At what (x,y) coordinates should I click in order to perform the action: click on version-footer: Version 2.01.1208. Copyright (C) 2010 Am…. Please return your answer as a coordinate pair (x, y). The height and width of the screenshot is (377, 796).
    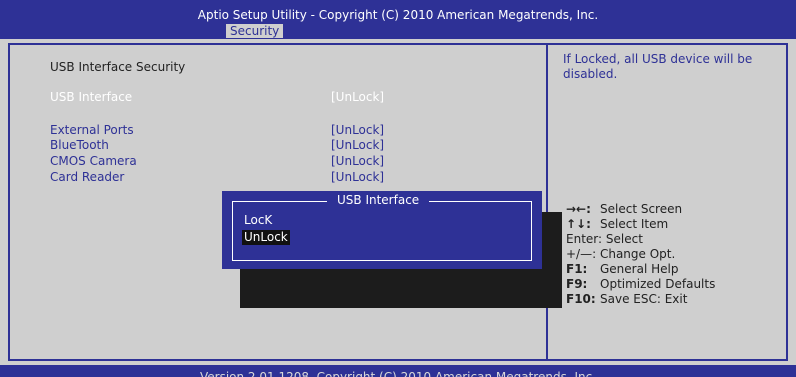
    Looking at the image, I should click on (398, 371).